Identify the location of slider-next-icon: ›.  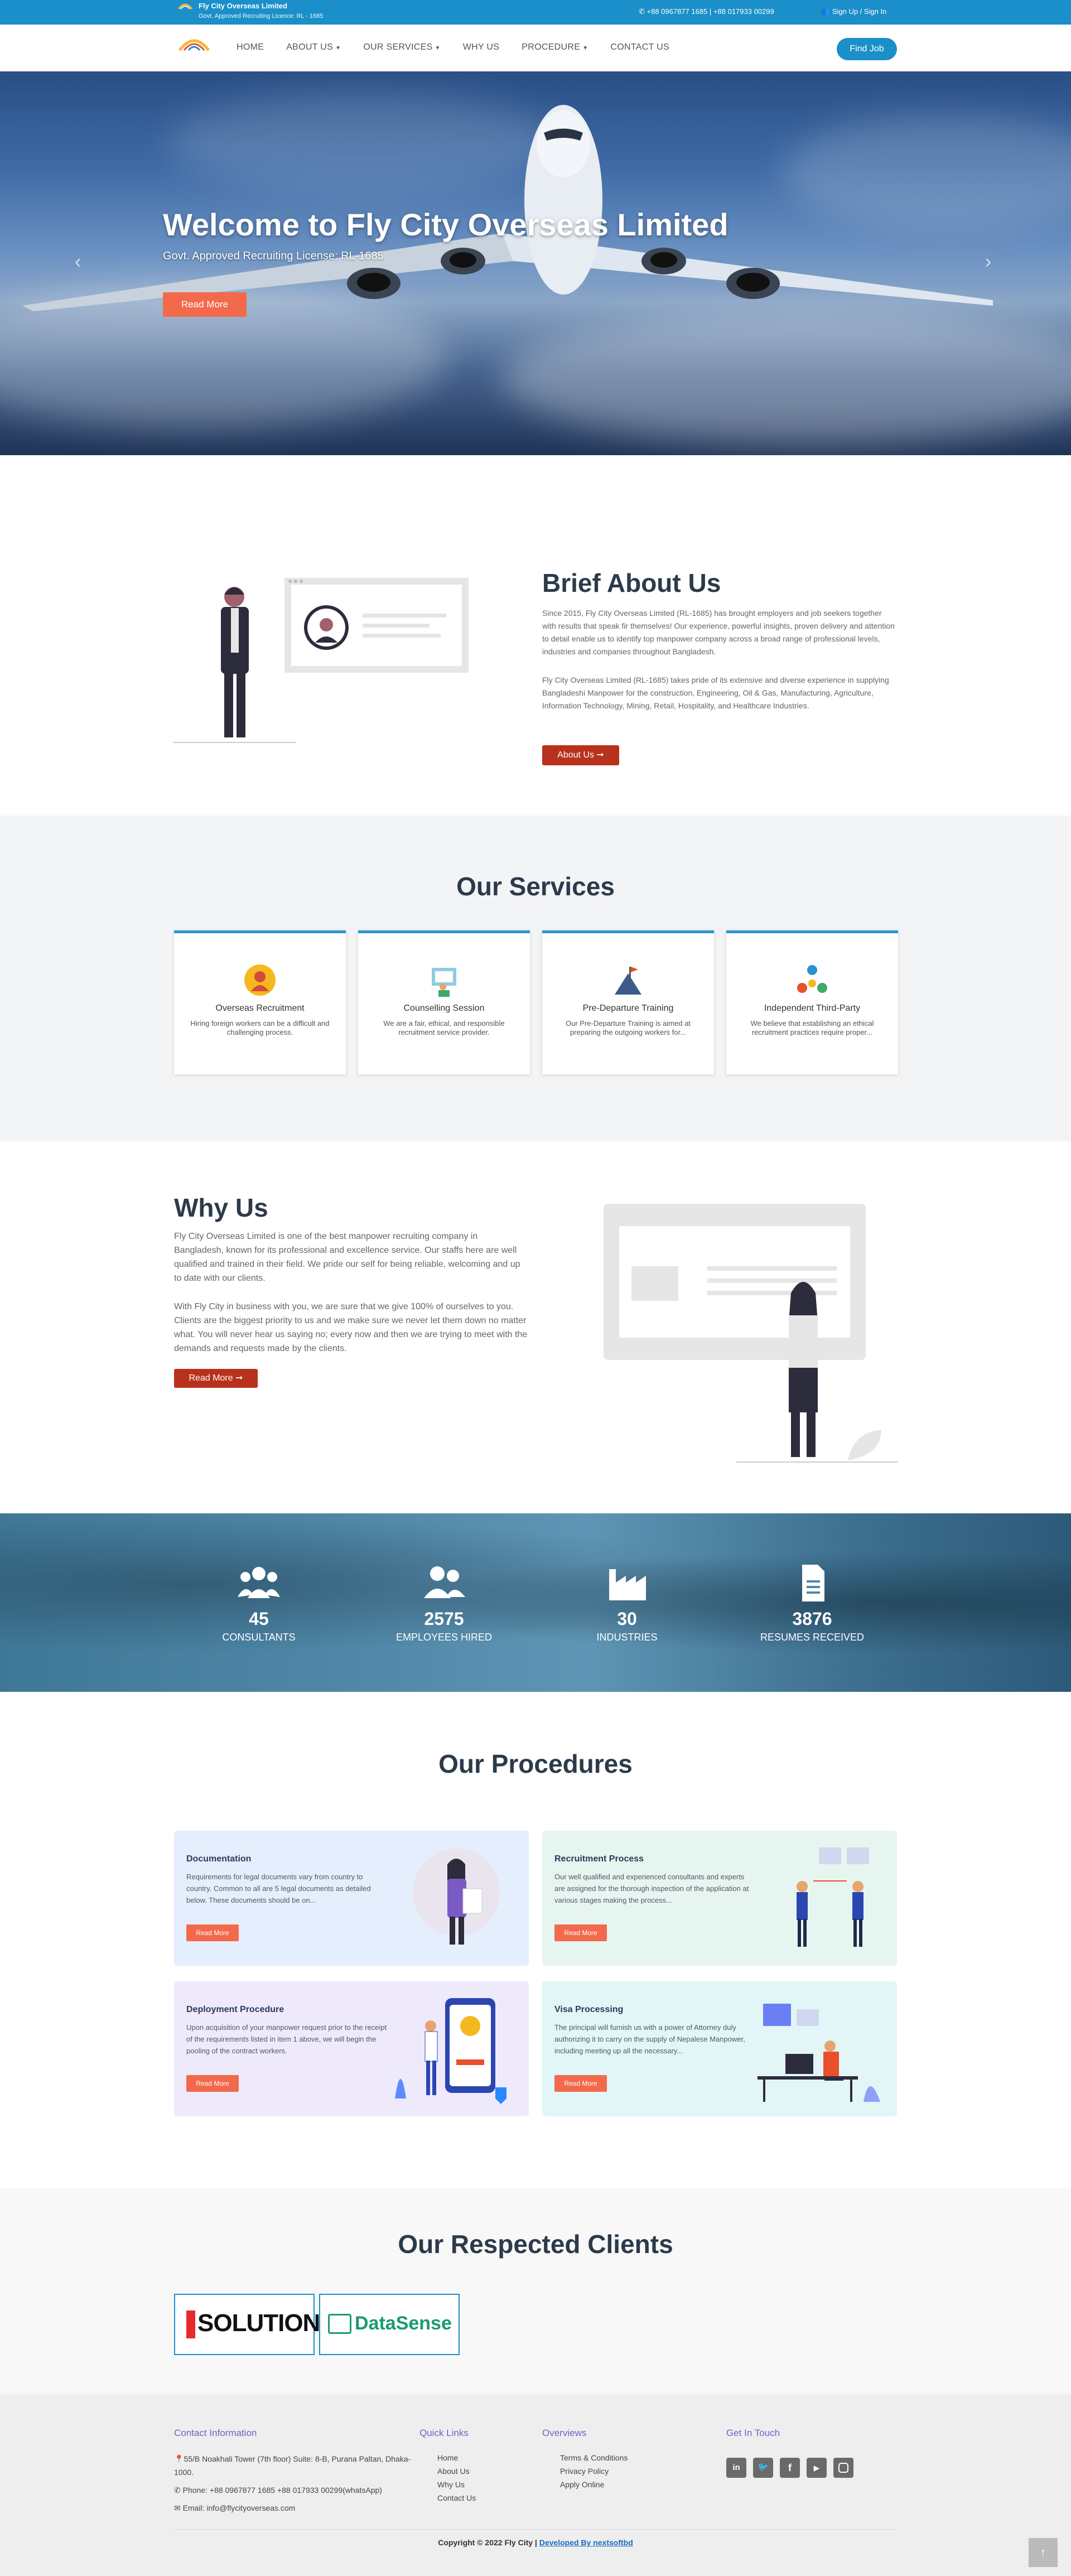
(988, 262).